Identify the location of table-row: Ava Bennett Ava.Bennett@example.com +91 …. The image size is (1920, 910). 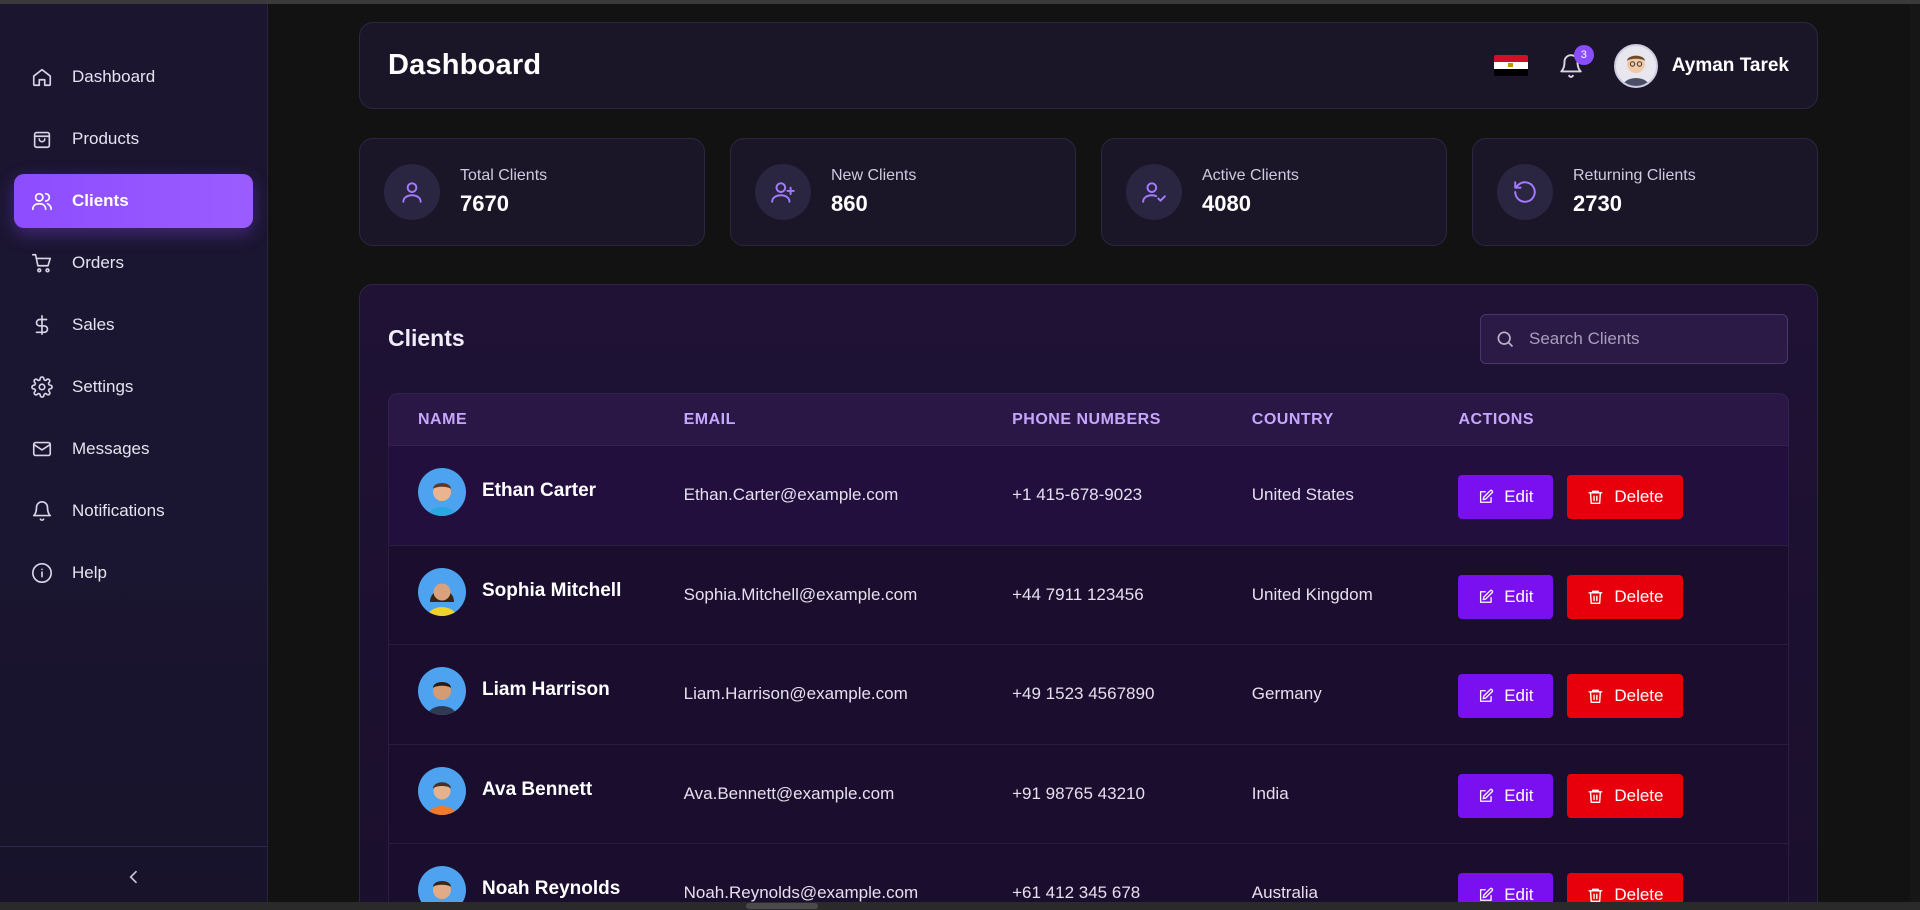
(1088, 794).